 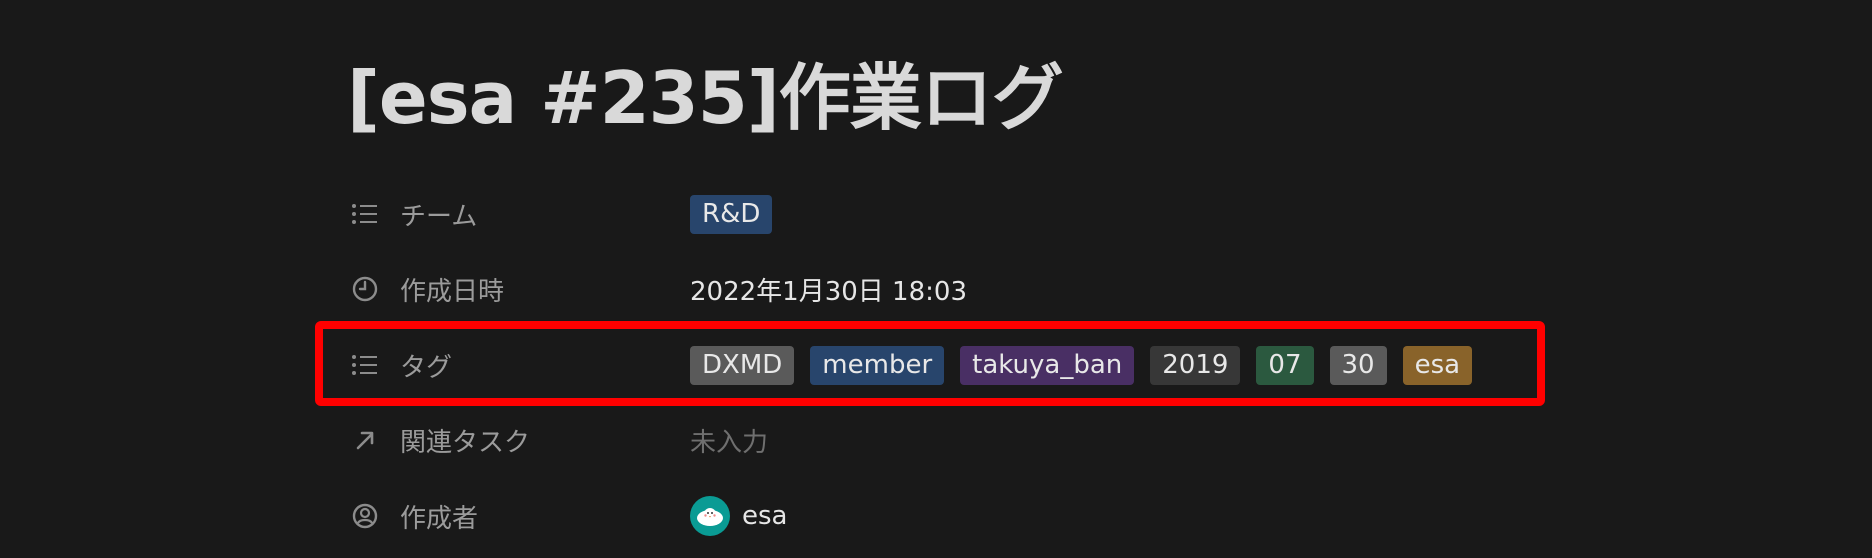 I want to click on property-name-related-task: 関連タスク, so click(x=520, y=440).